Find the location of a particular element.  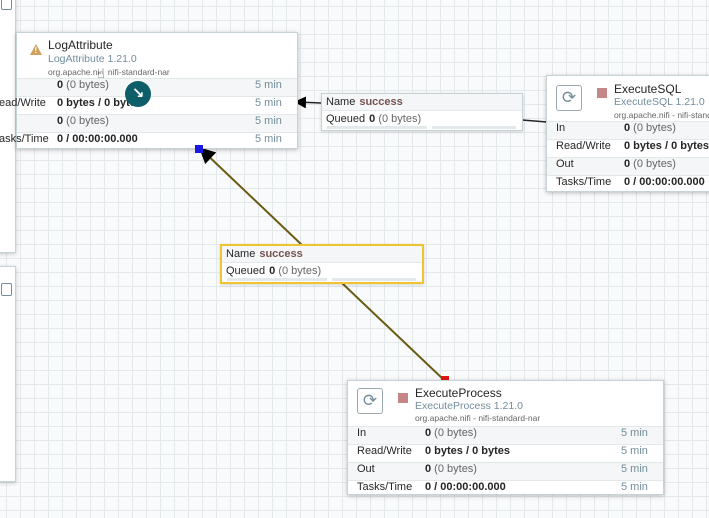

connection-label-process-to-log: Name success Queued 0 (0 bytes) is located at coordinates (322, 264).